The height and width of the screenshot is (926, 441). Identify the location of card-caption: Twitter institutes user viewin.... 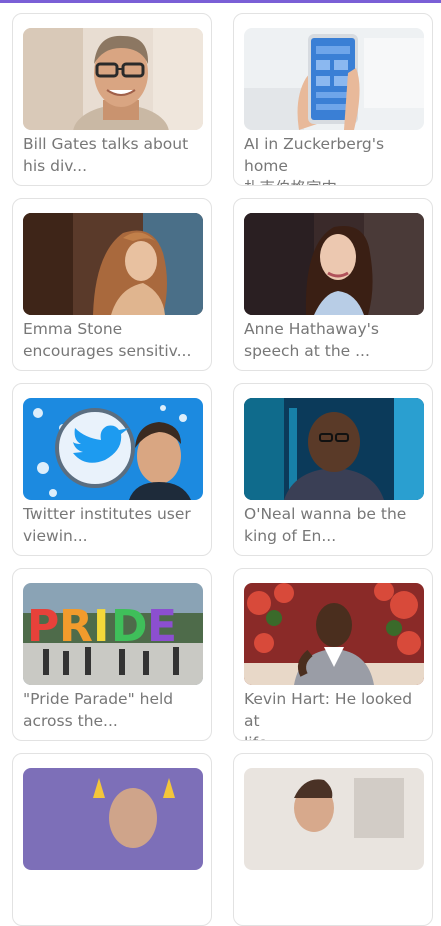
(107, 525).